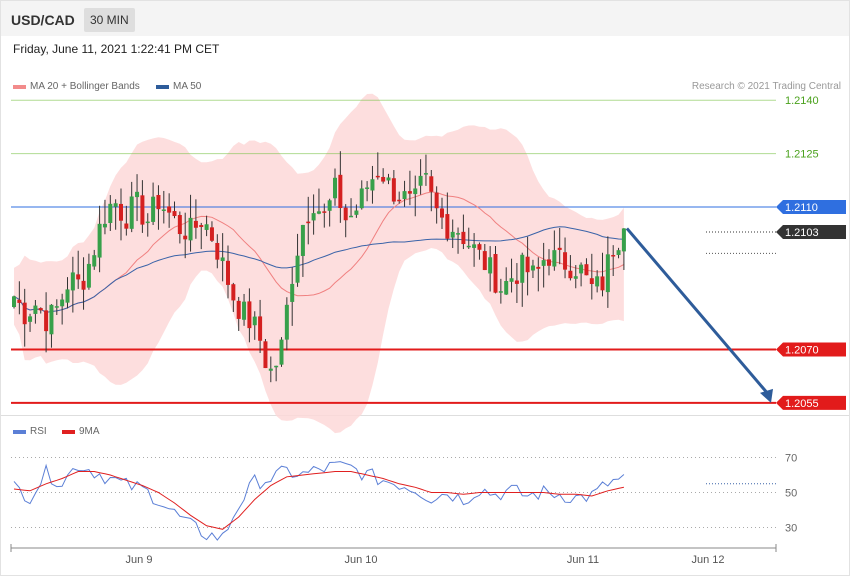 The width and height of the screenshot is (850, 576). I want to click on price-tag-label: 1.2070, so click(802, 350).